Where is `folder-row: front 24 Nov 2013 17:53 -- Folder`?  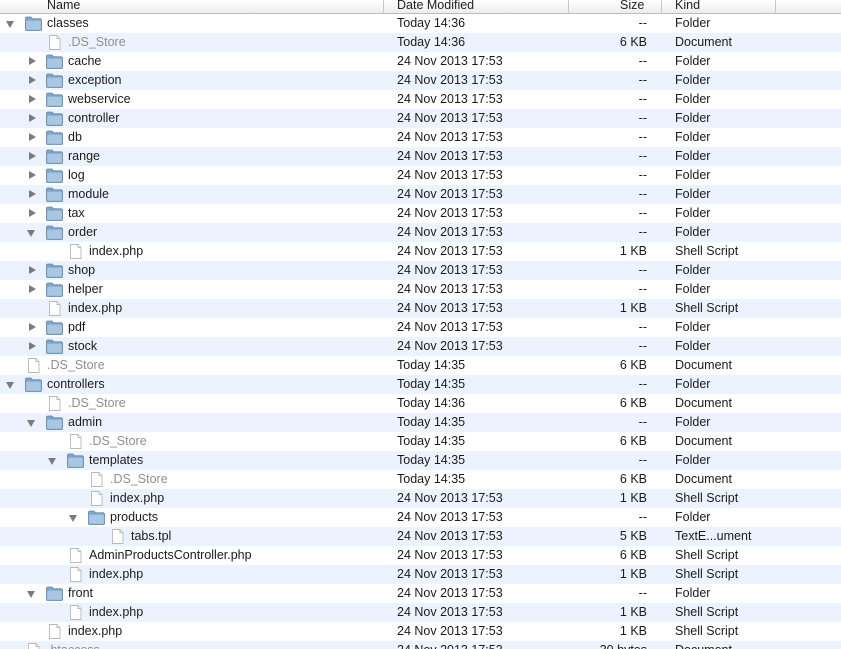
folder-row: front 24 Nov 2013 17:53 -- Folder is located at coordinates (420, 593).